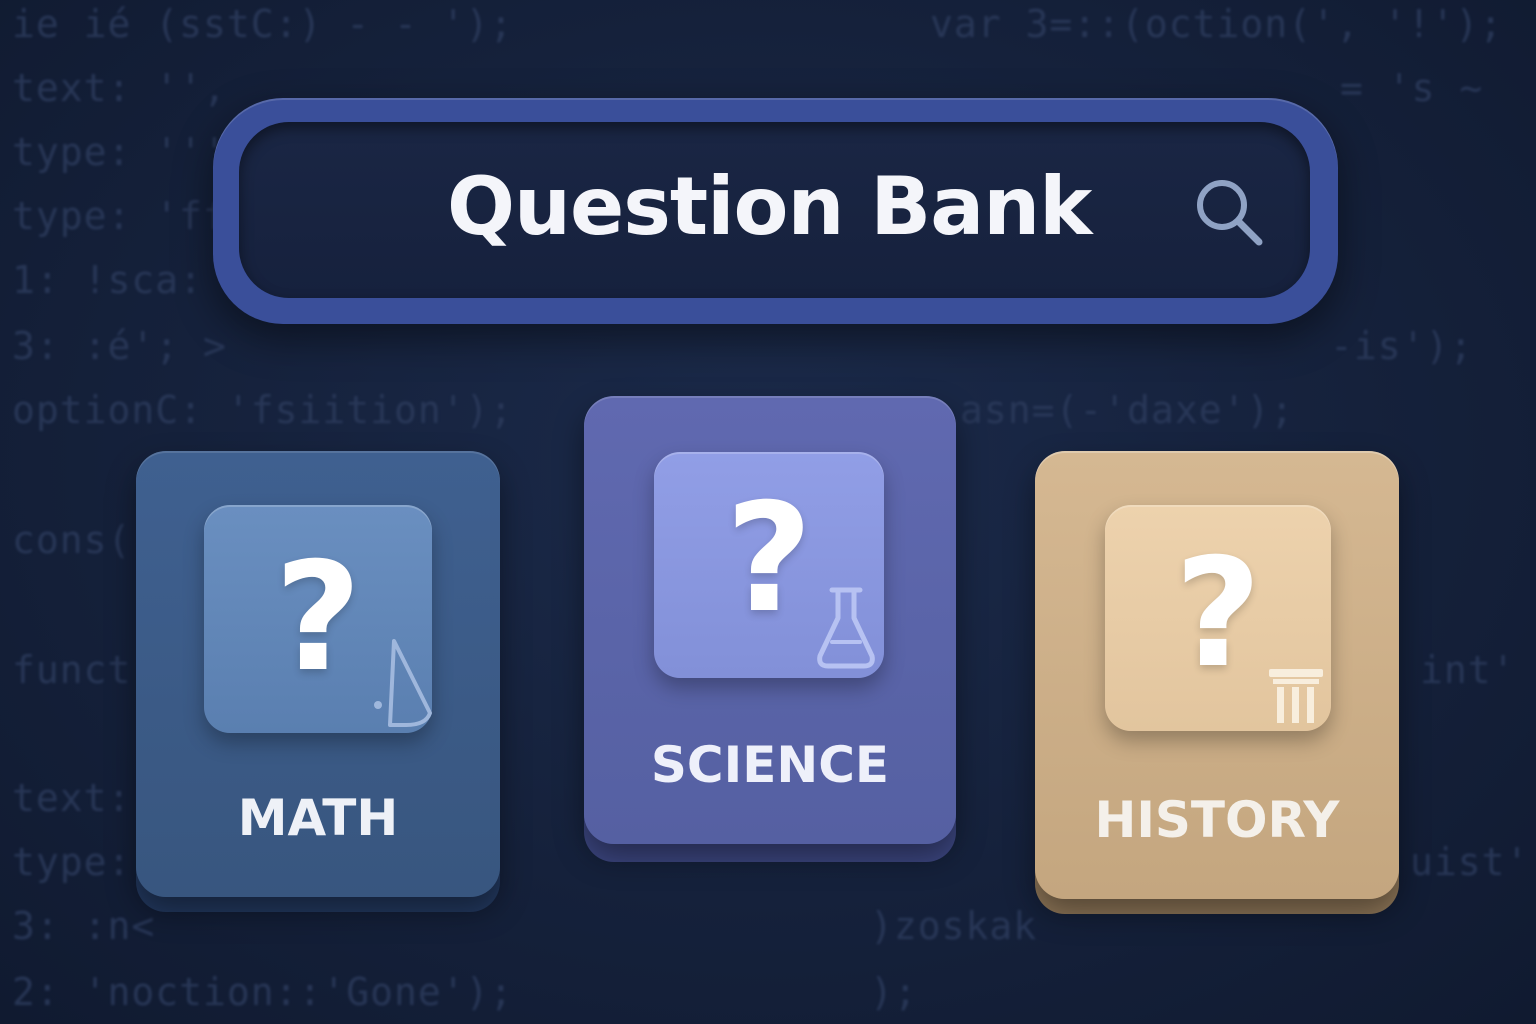 This screenshot has height=1024, width=1536. What do you see at coordinates (1470, 862) in the screenshot?
I see `code-line: uist'` at bounding box center [1470, 862].